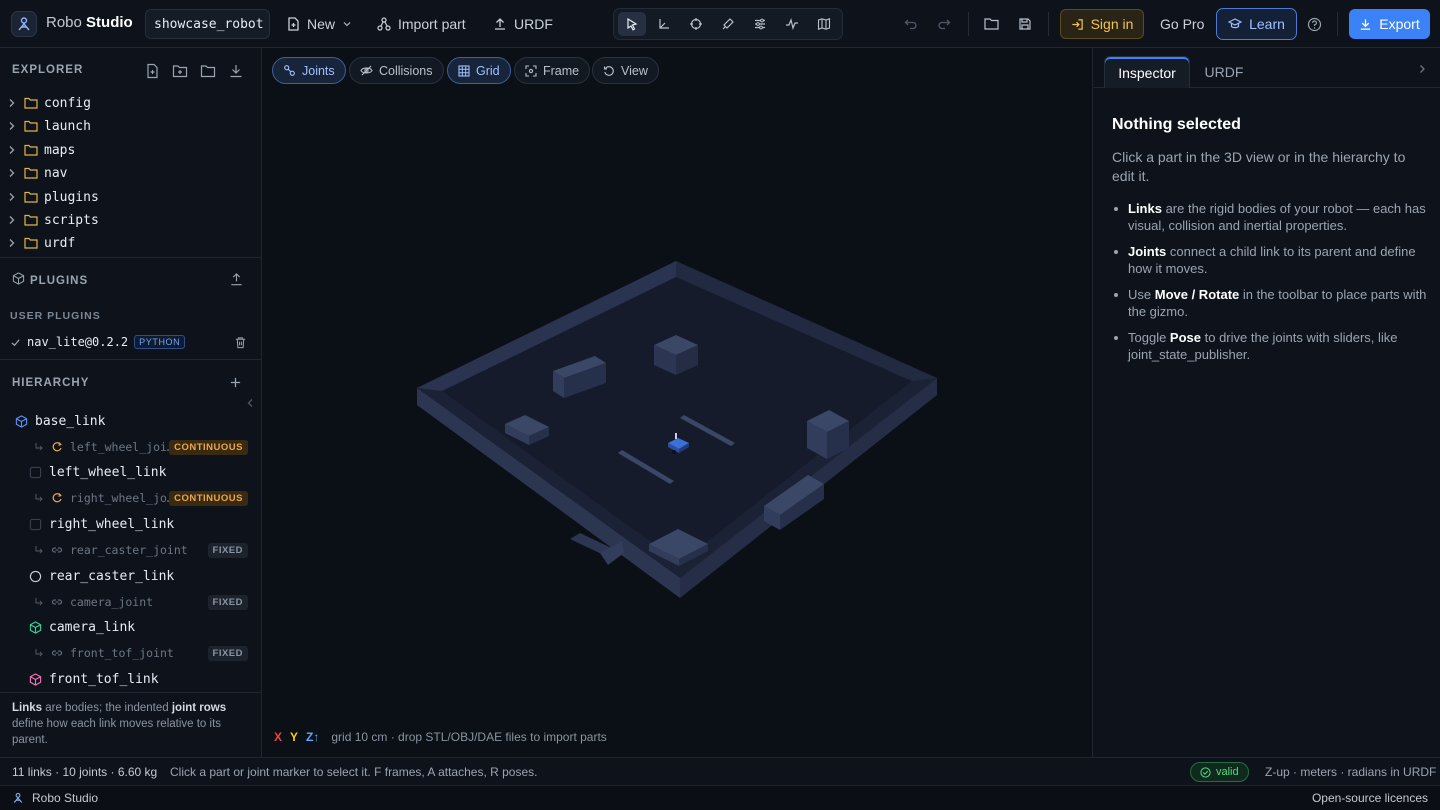 Image resolution: width=1440 pixels, height=810 pixels. I want to click on folder-row: launch, so click(48, 126).